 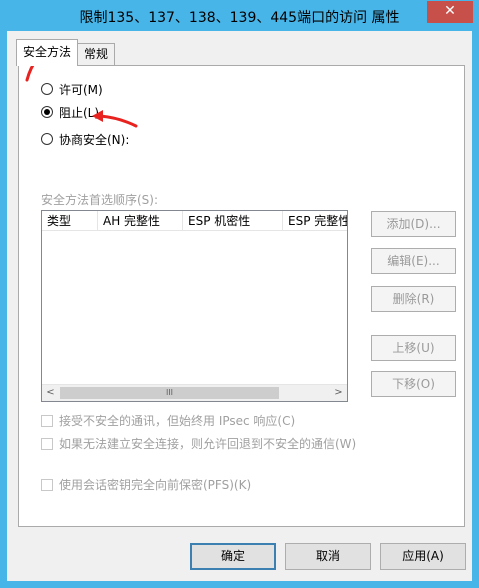 What do you see at coordinates (70, 220) in the screenshot?
I see `column-header-type: 类型` at bounding box center [70, 220].